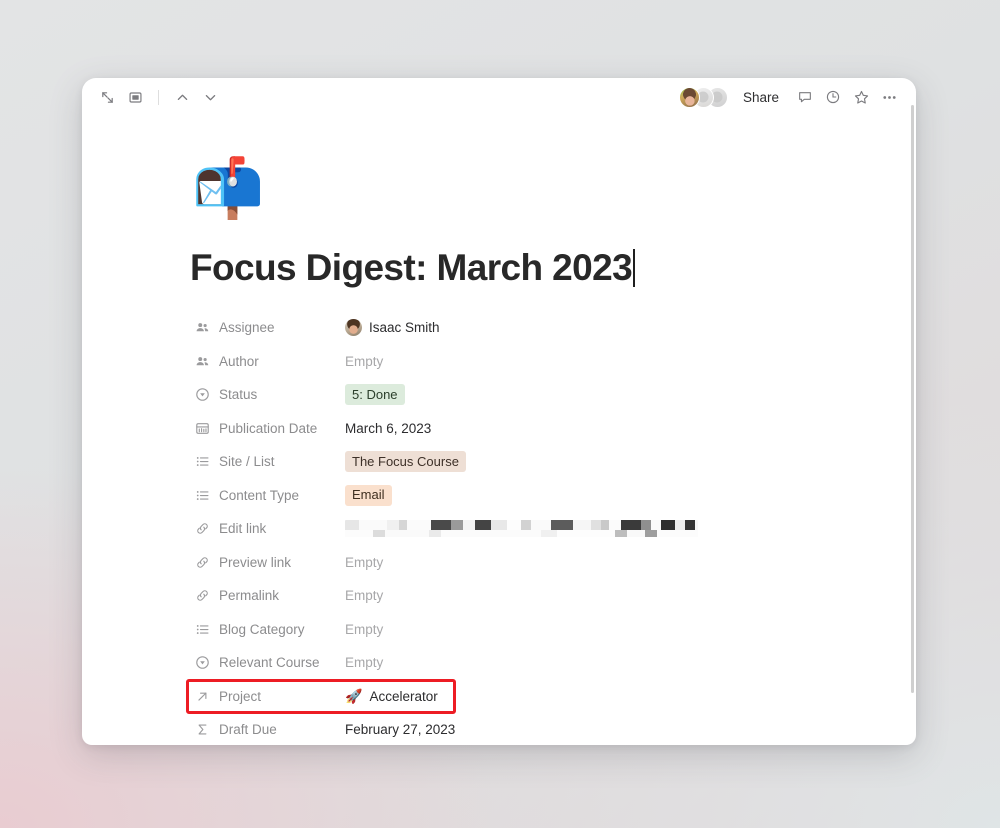  What do you see at coordinates (375, 395) in the screenshot?
I see `status-badge: 5: Done` at bounding box center [375, 395].